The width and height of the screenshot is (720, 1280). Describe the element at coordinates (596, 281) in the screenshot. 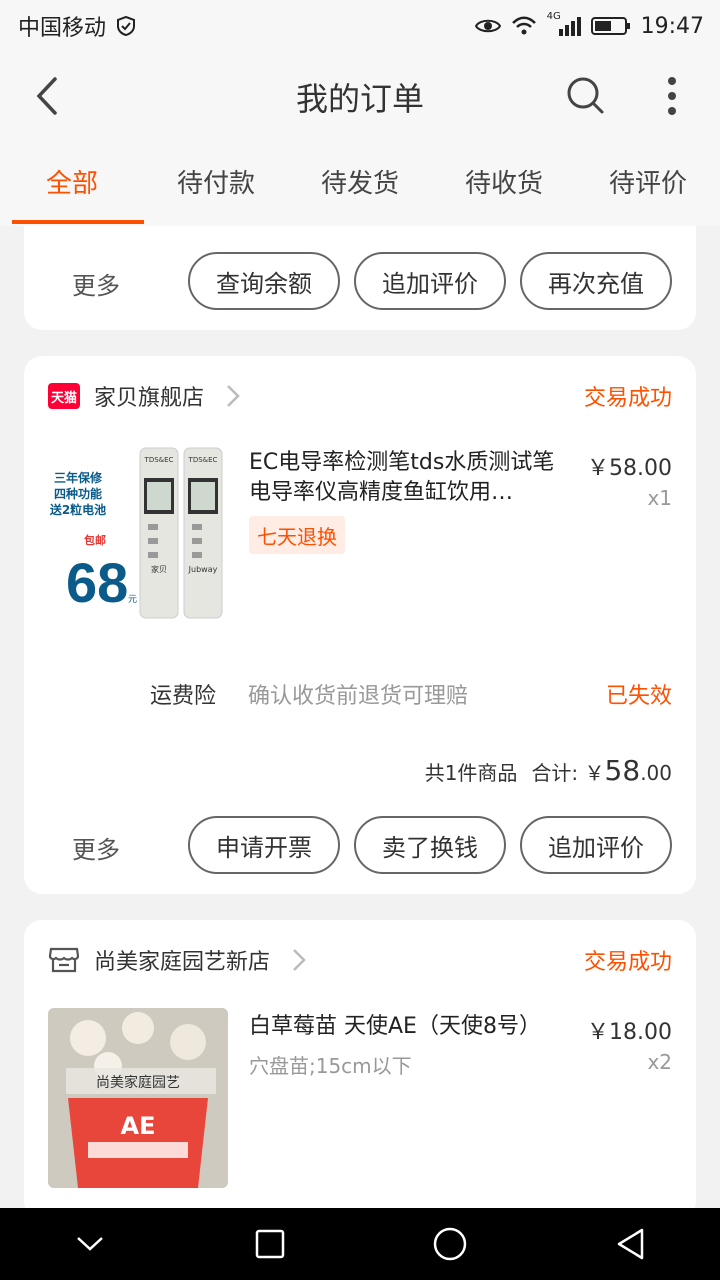

I see `recharge-again-button: 再次充值` at that location.